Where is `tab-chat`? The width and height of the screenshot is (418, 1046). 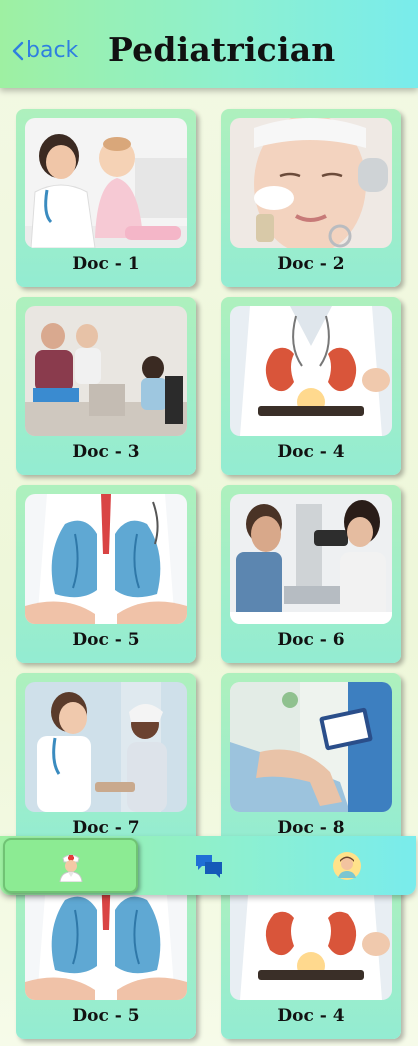
tab-chat is located at coordinates (209, 865).